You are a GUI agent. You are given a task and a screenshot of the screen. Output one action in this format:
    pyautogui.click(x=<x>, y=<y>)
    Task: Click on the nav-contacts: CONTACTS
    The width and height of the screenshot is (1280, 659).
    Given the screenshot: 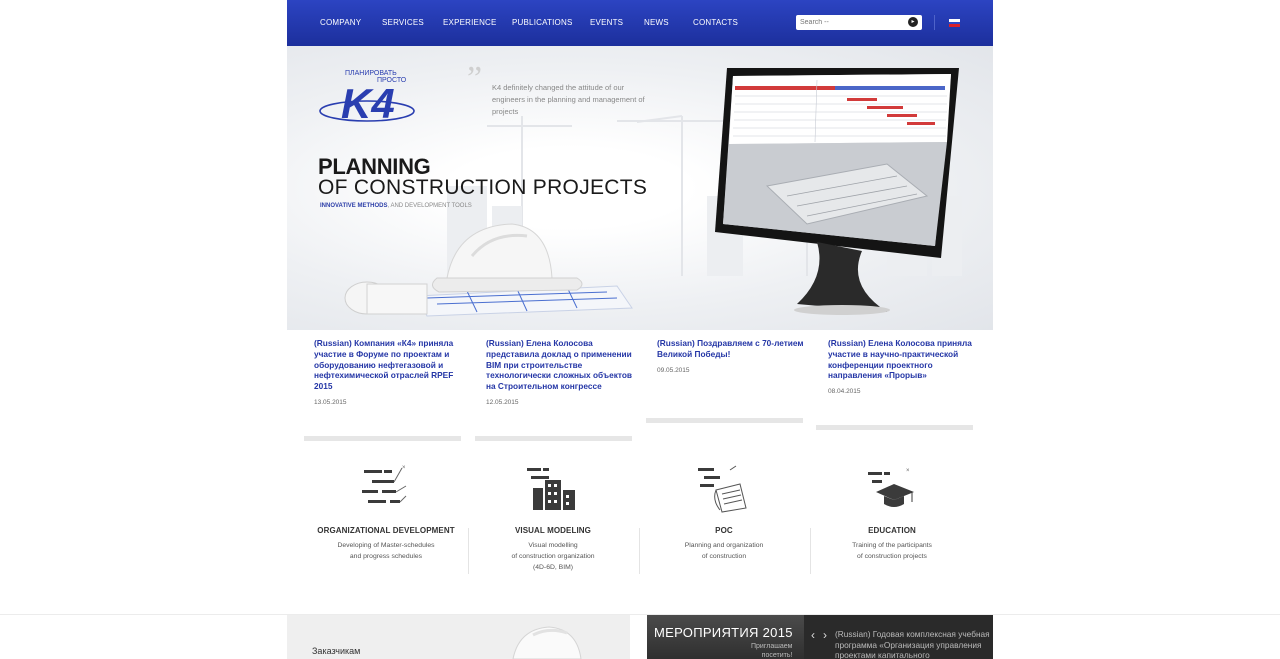 What is the action you would take?
    pyautogui.click(x=715, y=22)
    